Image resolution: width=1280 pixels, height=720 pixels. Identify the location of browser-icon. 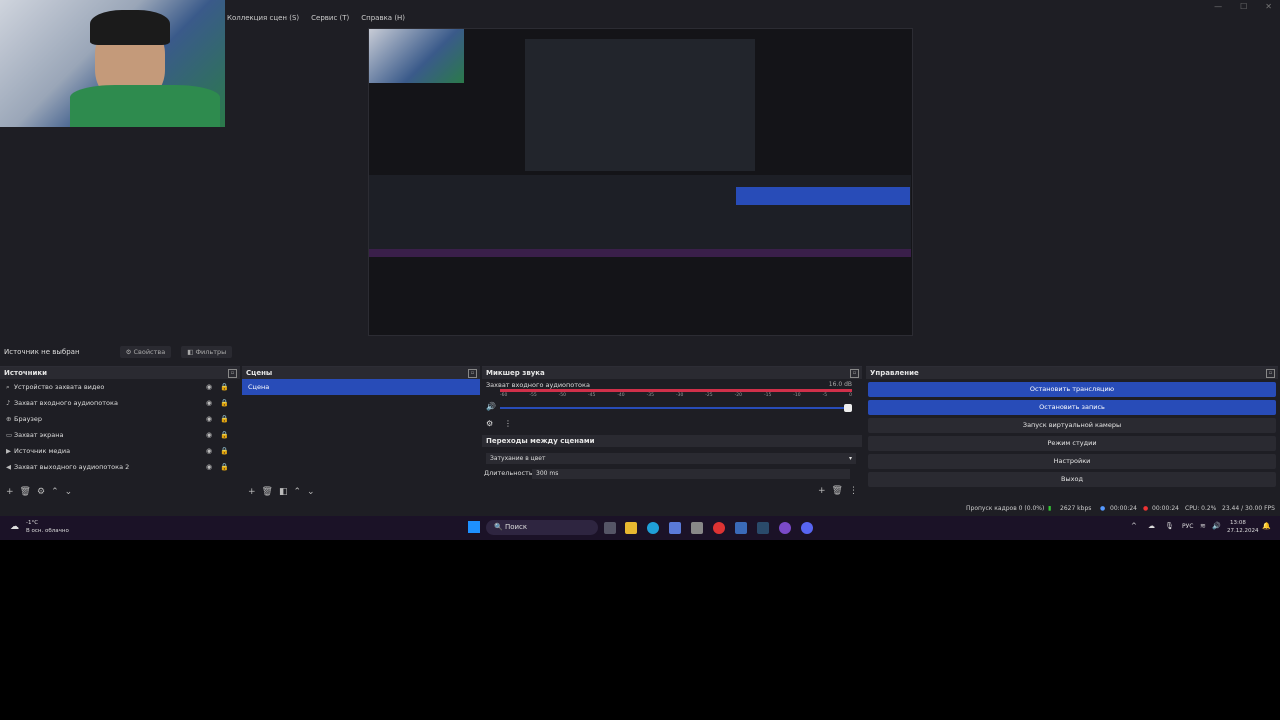
(719, 528).